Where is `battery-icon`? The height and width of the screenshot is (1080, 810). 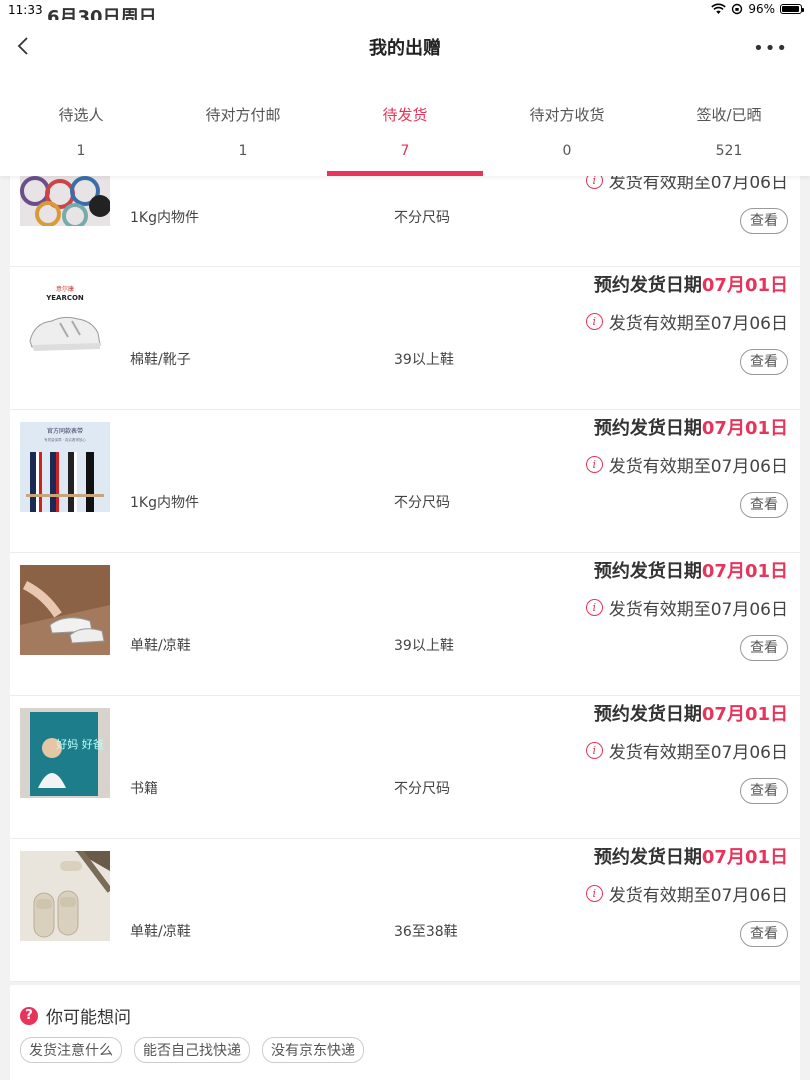 battery-icon is located at coordinates (792, 9).